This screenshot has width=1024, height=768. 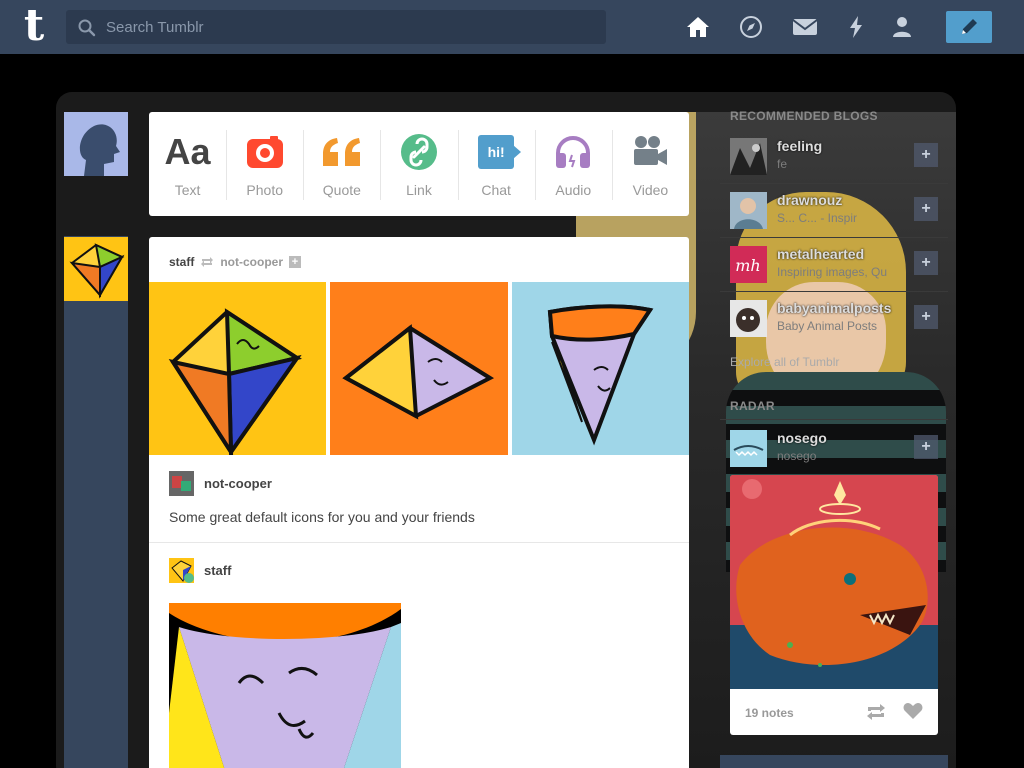 What do you see at coordinates (181, 570) in the screenshot?
I see `staff-small-avatar` at bounding box center [181, 570].